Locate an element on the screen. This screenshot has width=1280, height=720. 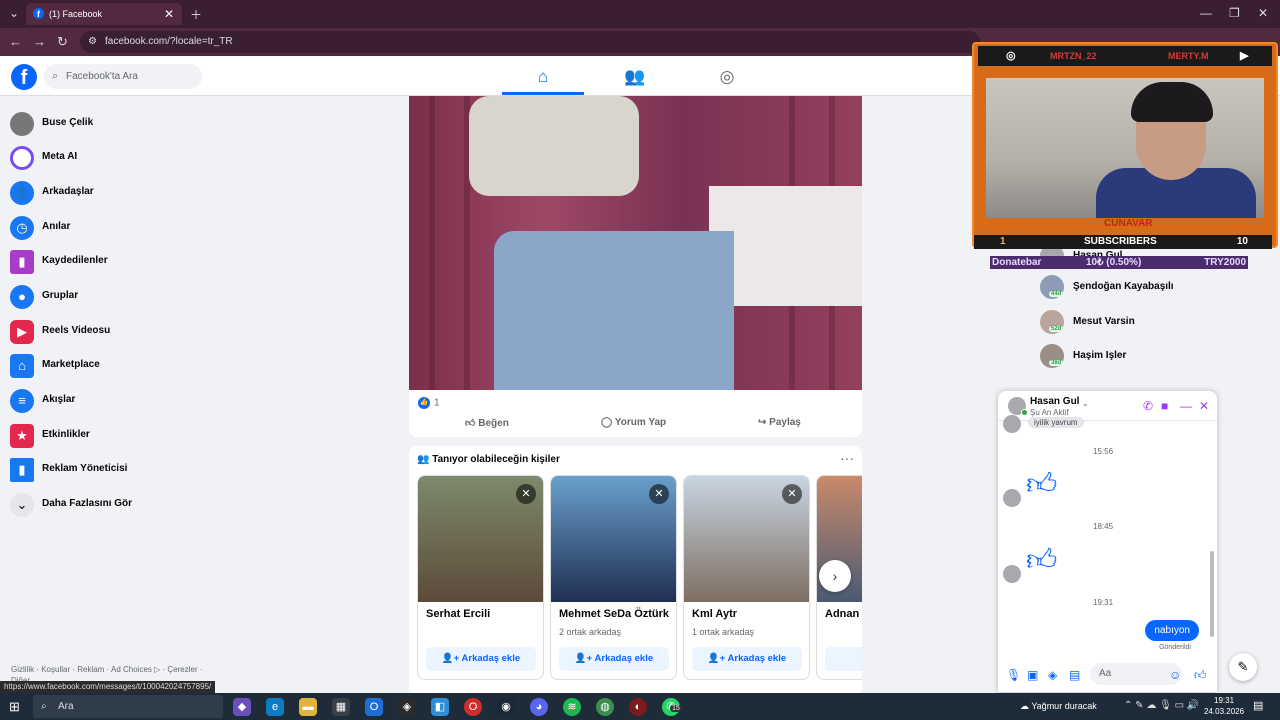
contact-item: 38d Haşim Işler is located at coordinates (1155, 359).